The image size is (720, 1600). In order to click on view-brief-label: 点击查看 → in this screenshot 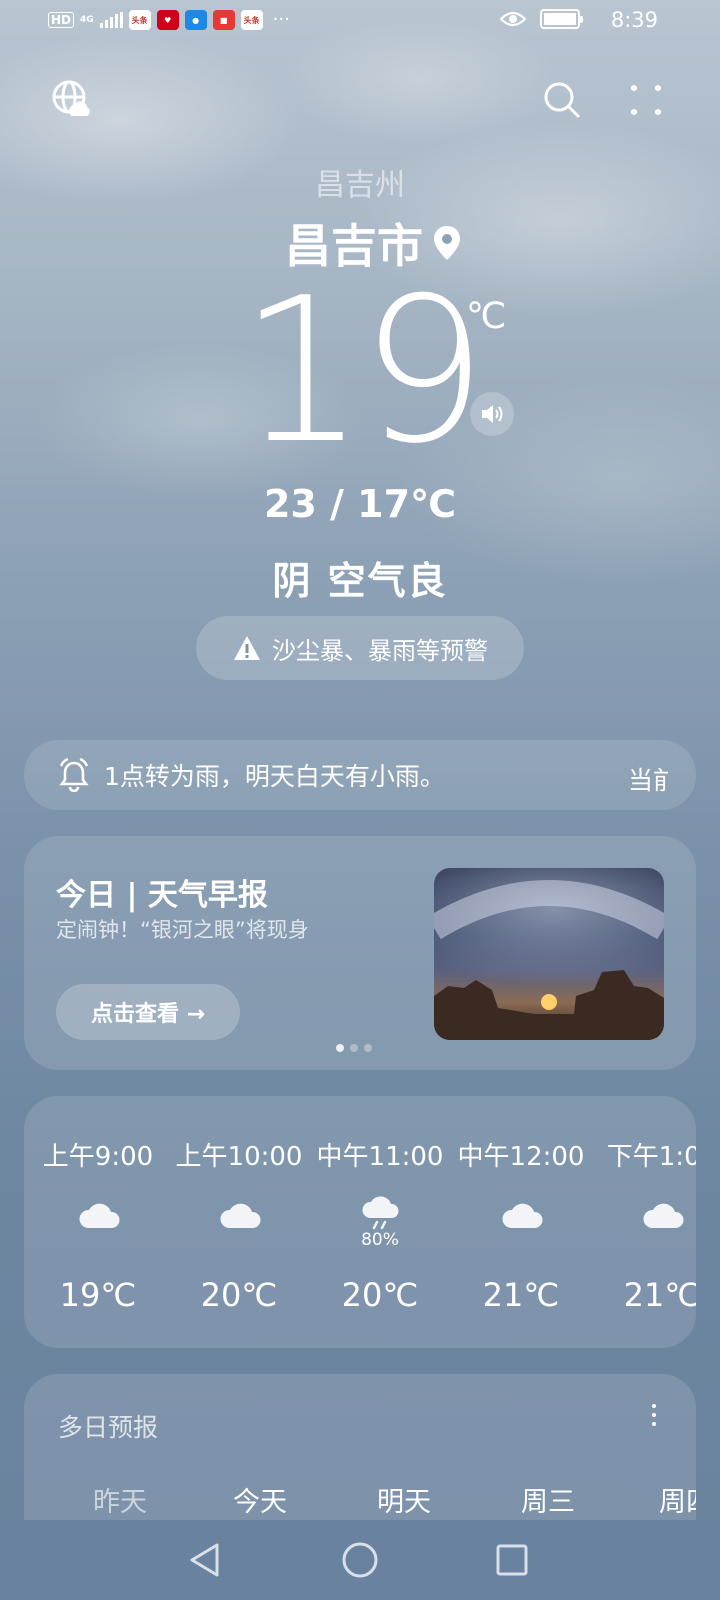, I will do `click(148, 1014)`.